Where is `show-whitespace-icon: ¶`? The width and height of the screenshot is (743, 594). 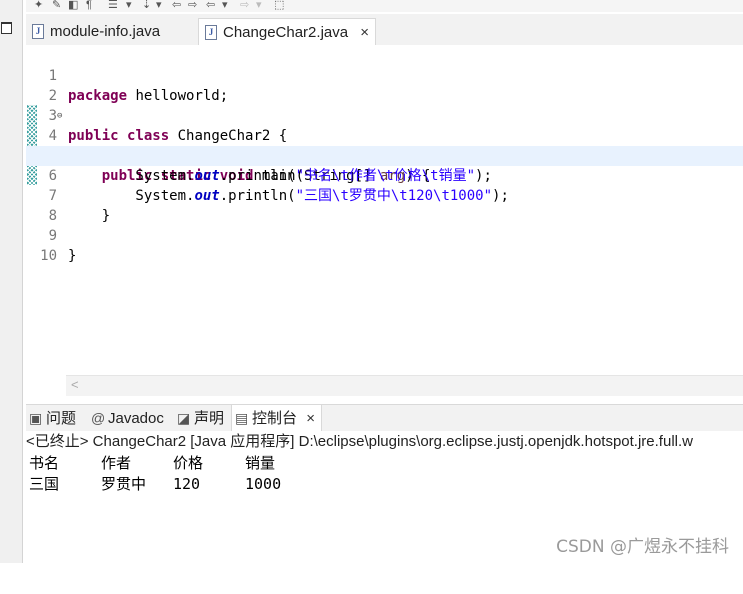 show-whitespace-icon: ¶ is located at coordinates (89, 5).